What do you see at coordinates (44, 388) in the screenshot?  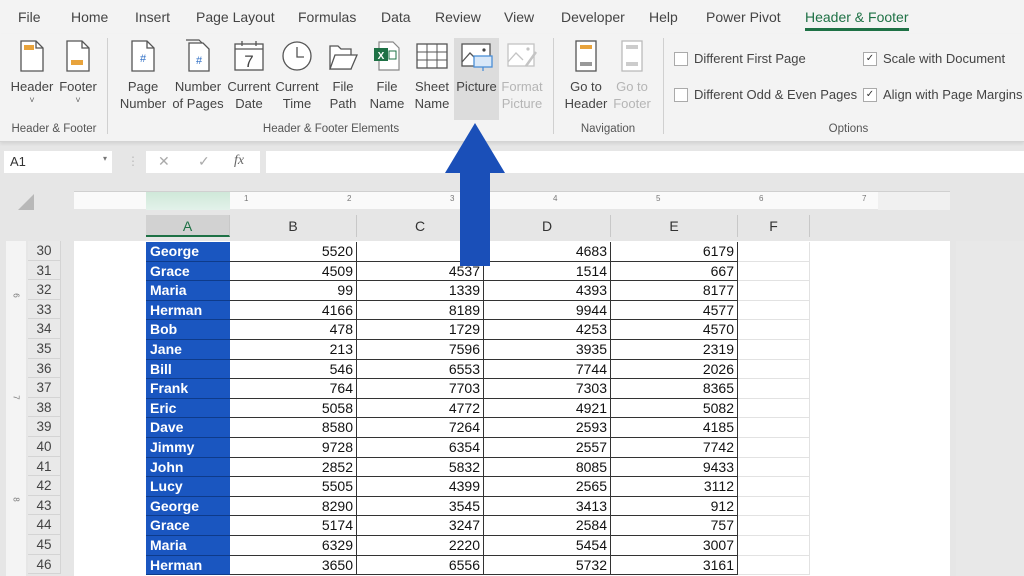 I see `row-header: 37` at bounding box center [44, 388].